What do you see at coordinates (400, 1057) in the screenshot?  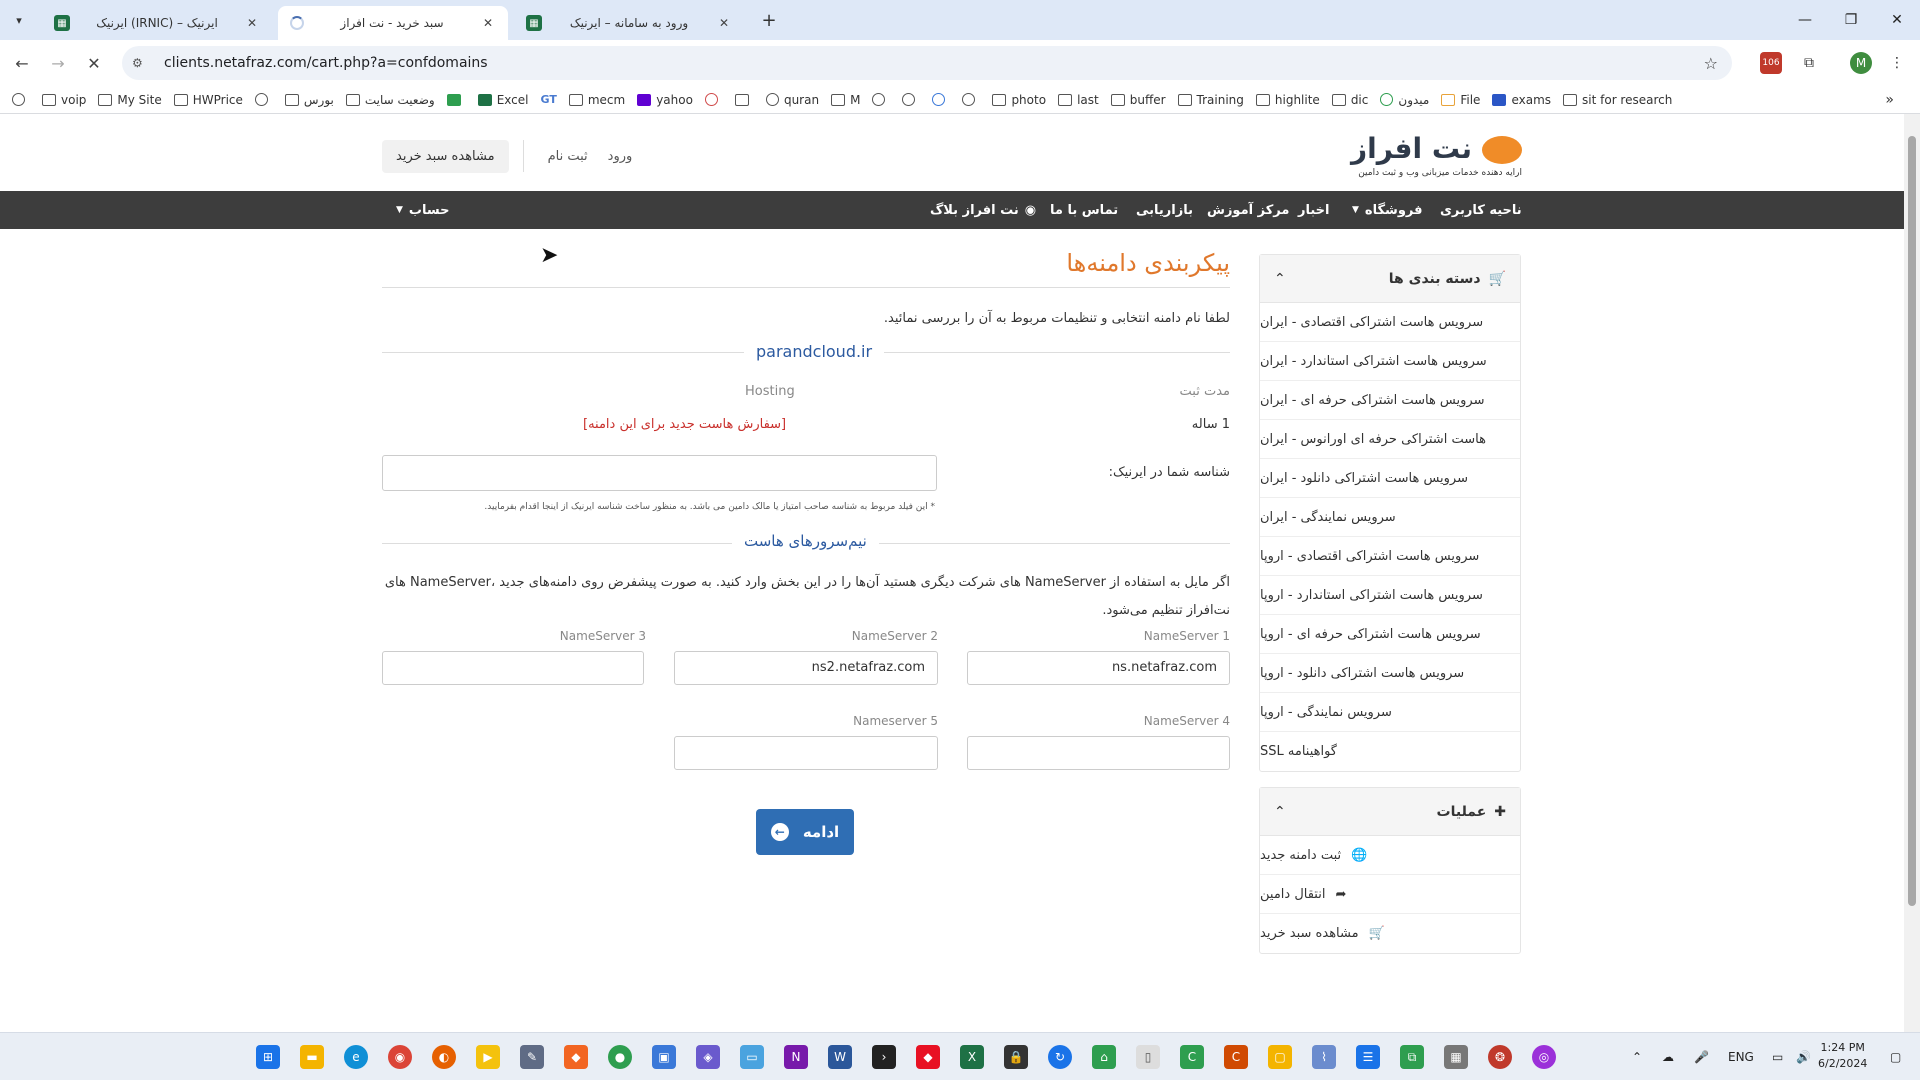 I see `chrome-icon: ◉` at bounding box center [400, 1057].